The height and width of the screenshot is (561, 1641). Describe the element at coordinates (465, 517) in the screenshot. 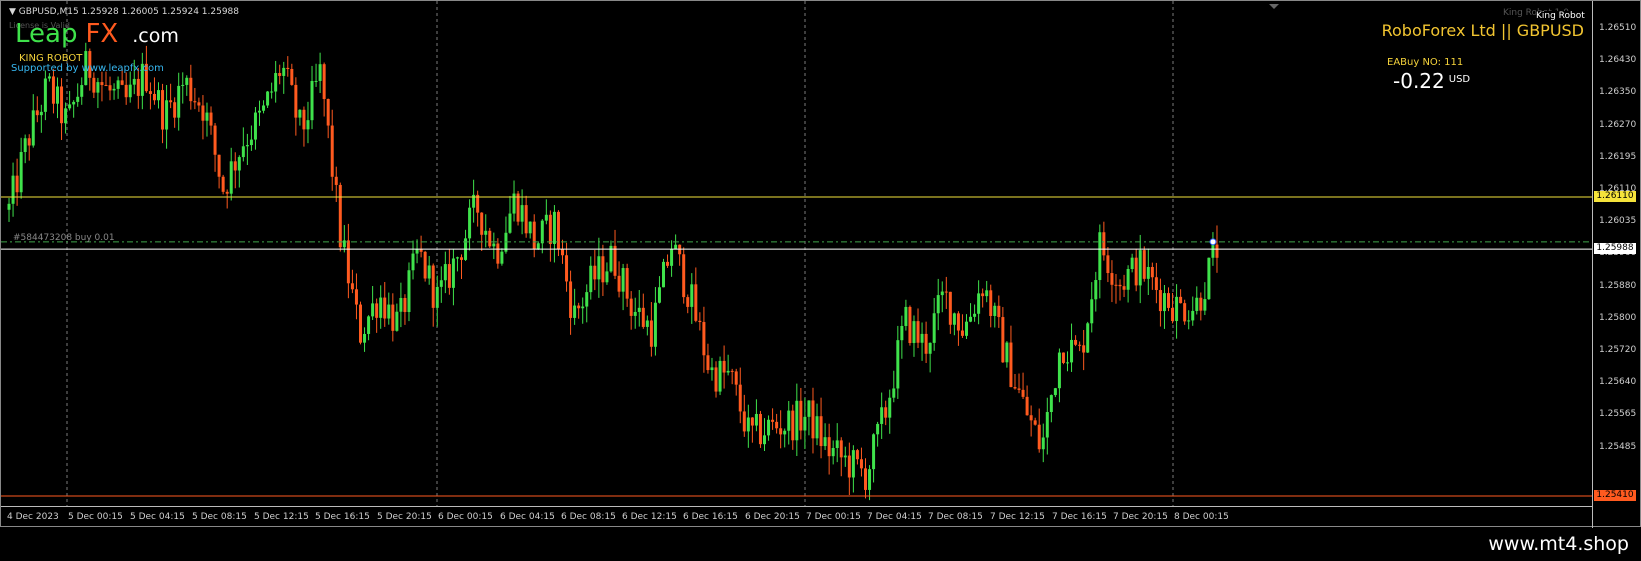

I see `time-tick-label: 6 Dec 00:15` at that location.